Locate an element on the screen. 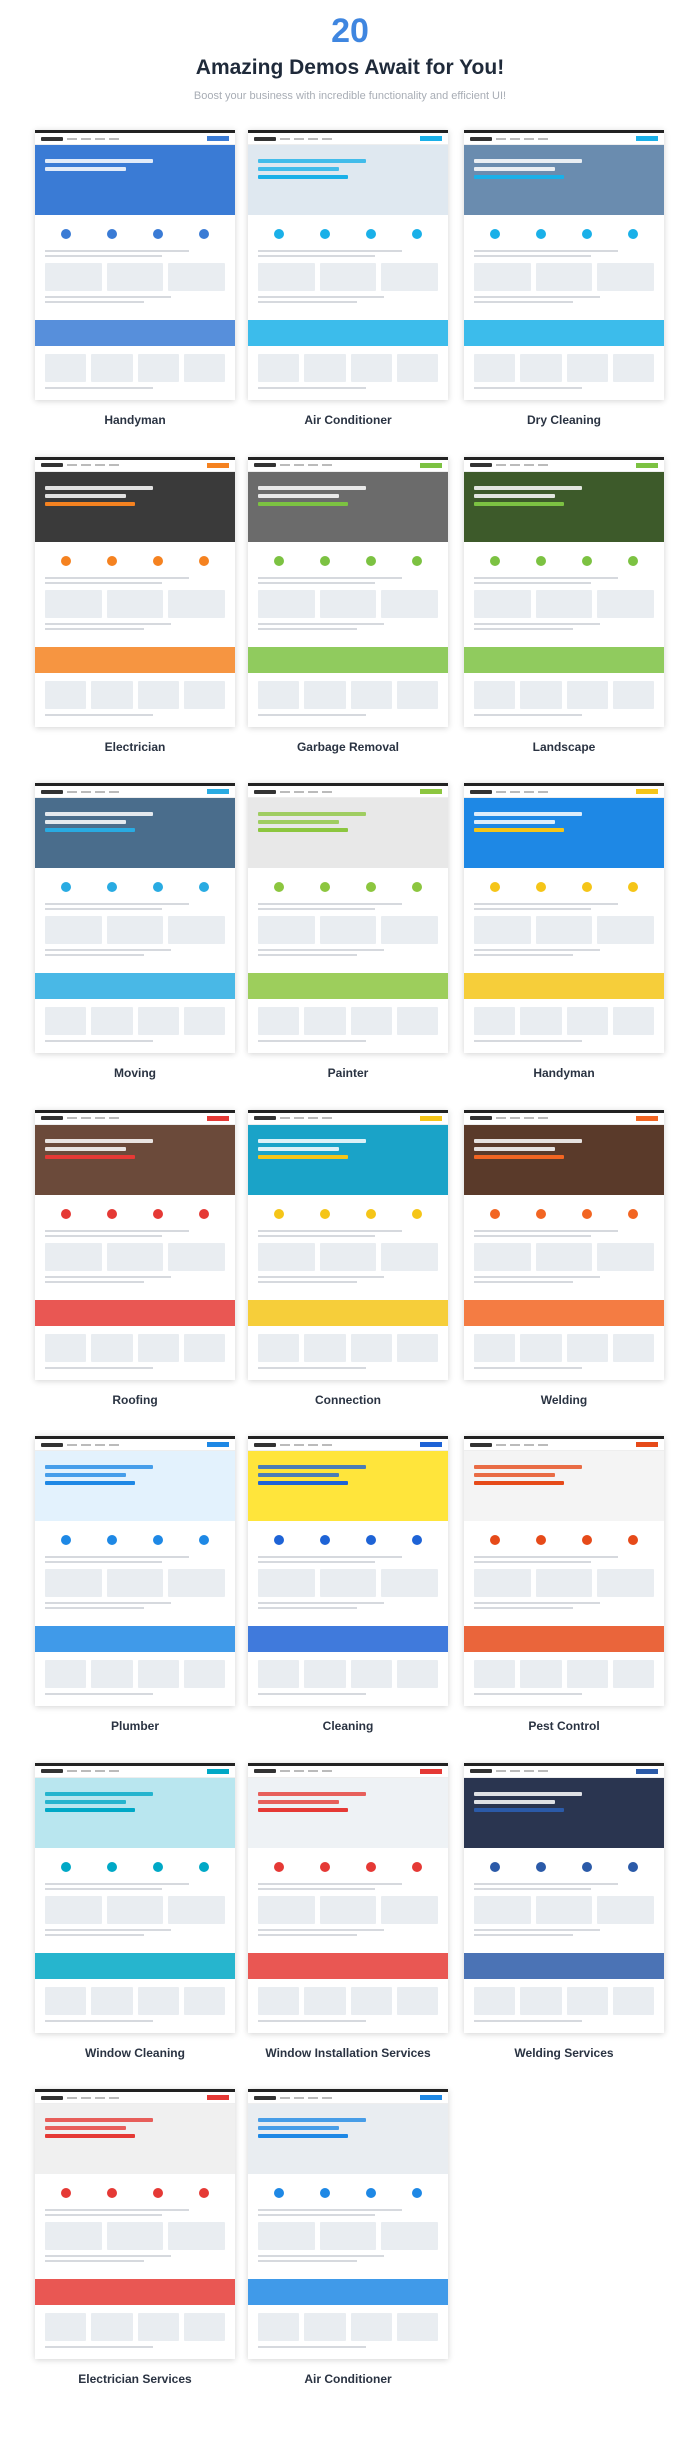  demo-card: Cleaning is located at coordinates (348, 1584).